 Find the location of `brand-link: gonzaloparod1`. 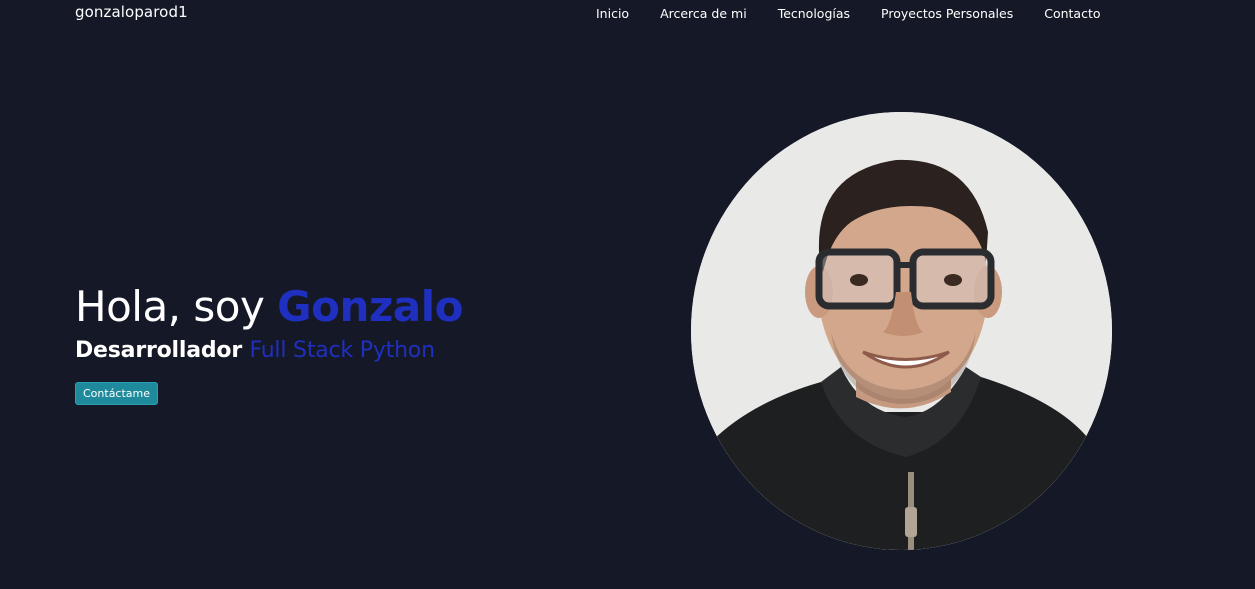

brand-link: gonzaloparod1 is located at coordinates (131, 12).